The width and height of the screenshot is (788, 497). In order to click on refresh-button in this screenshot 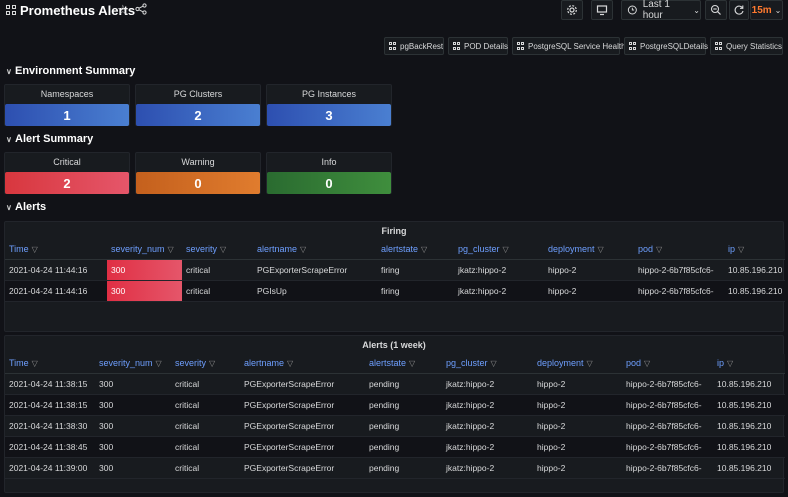, I will do `click(739, 10)`.